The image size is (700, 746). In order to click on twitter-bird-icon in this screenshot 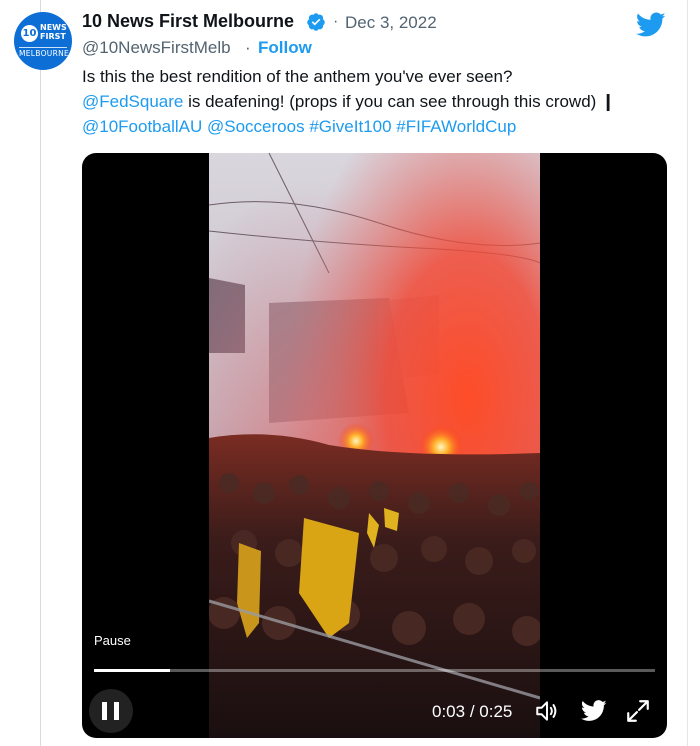, I will do `click(651, 25)`.